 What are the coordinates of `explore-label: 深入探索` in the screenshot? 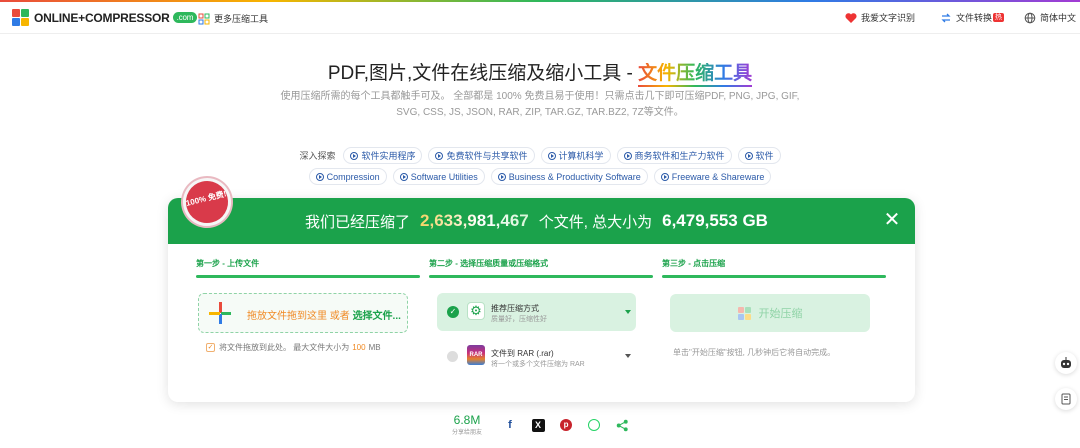 It's located at (317, 156).